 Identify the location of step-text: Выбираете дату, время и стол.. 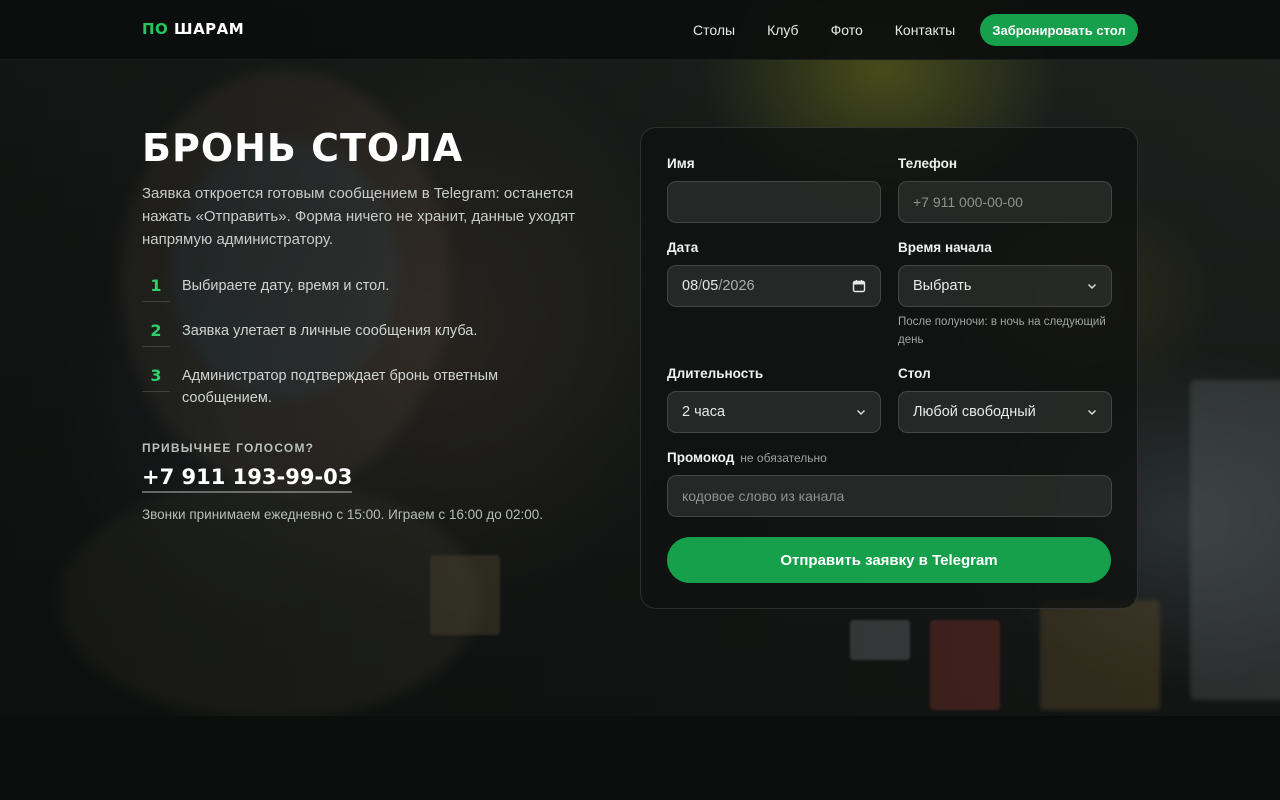
(286, 286).